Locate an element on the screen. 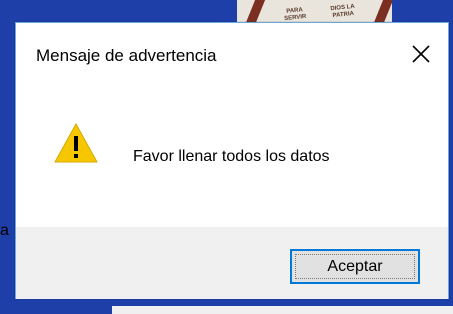 This screenshot has width=453, height=314. background-window-bar is located at coordinates (282, 310).